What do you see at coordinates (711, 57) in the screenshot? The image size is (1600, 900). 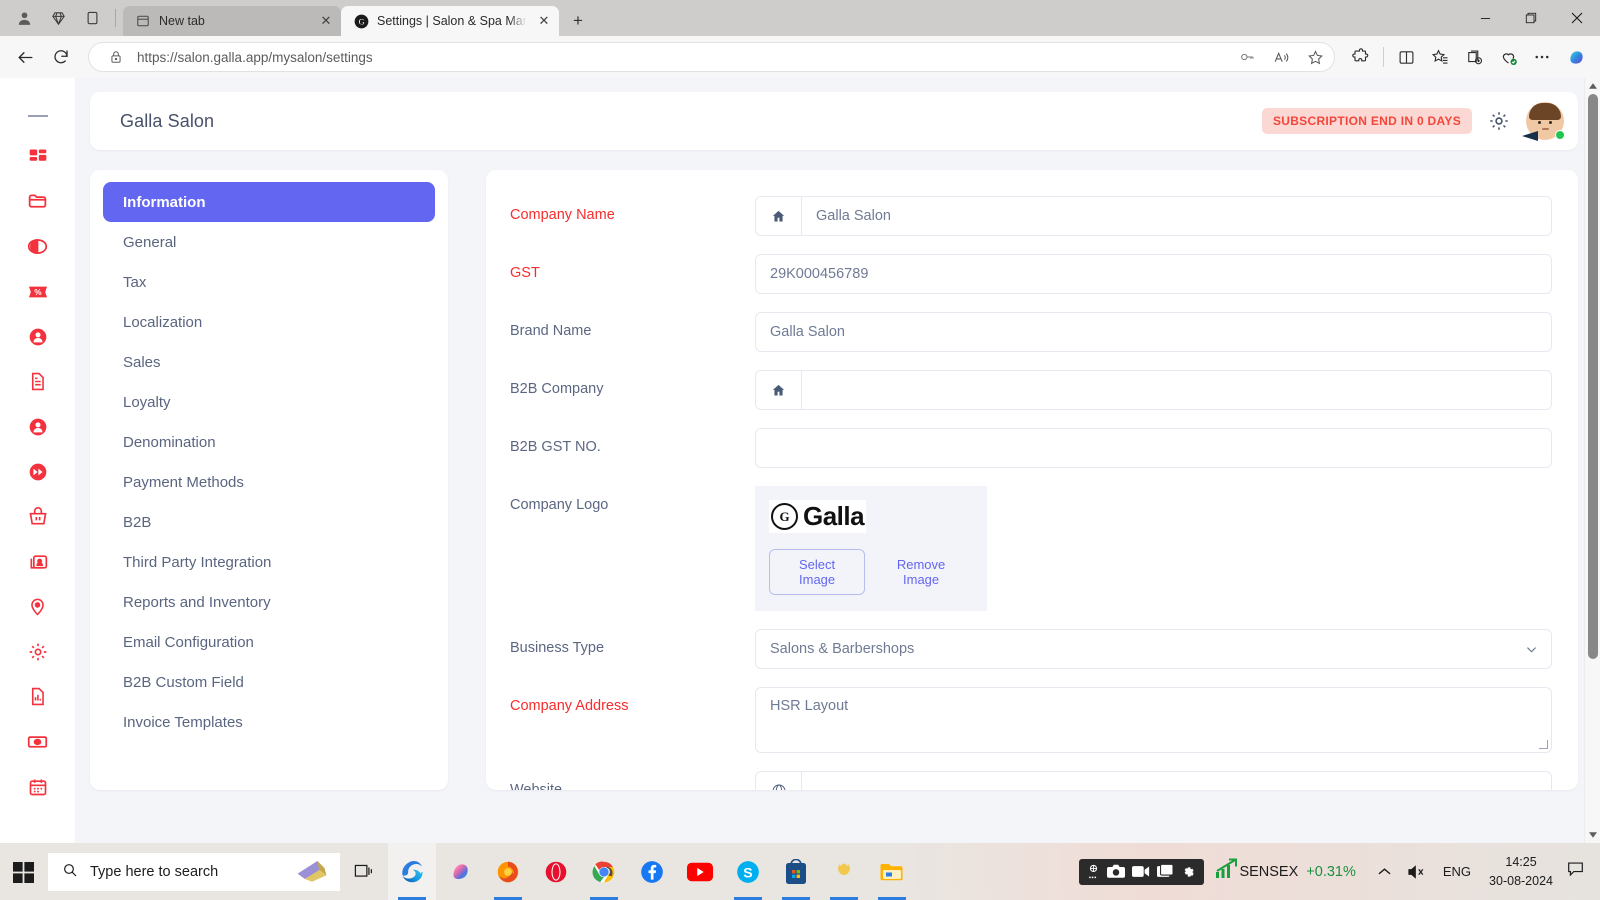 I see `address-bar: https://salon.galla.app/mysalon/settings` at bounding box center [711, 57].